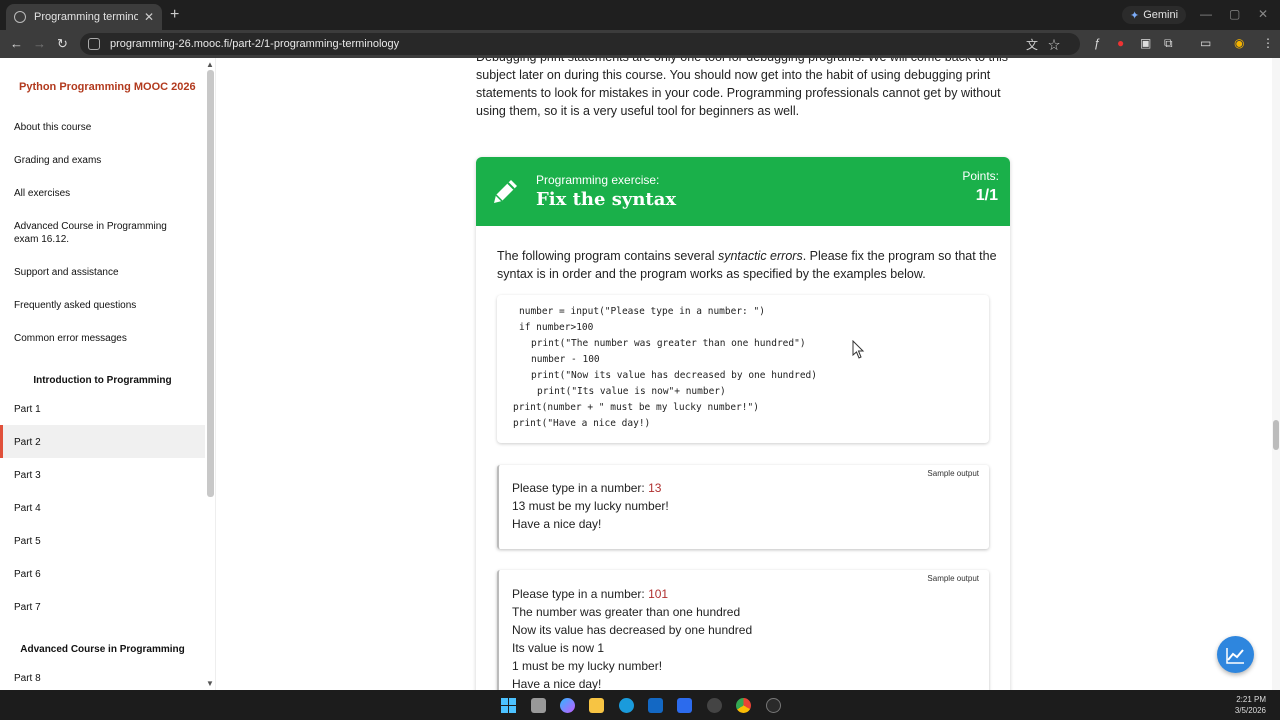  I want to click on sidebar-item-part-3: Part 3, so click(104, 475).